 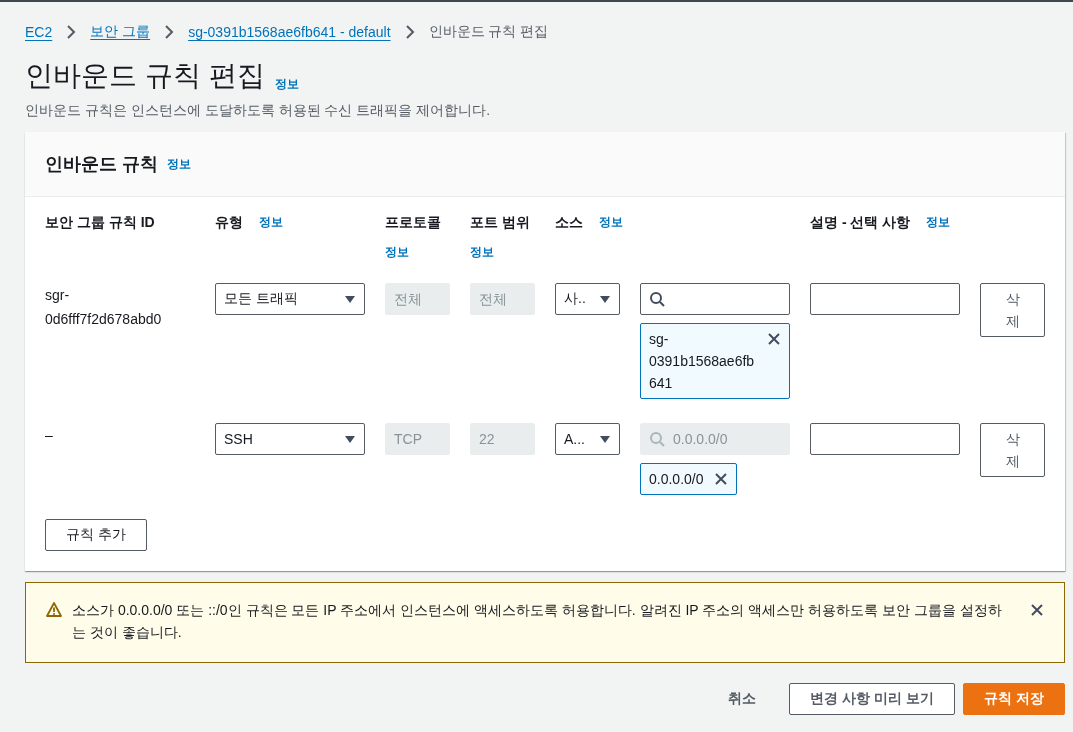 What do you see at coordinates (702, 361) in the screenshot?
I see `token-label: sg-0391b1568ae6fb641` at bounding box center [702, 361].